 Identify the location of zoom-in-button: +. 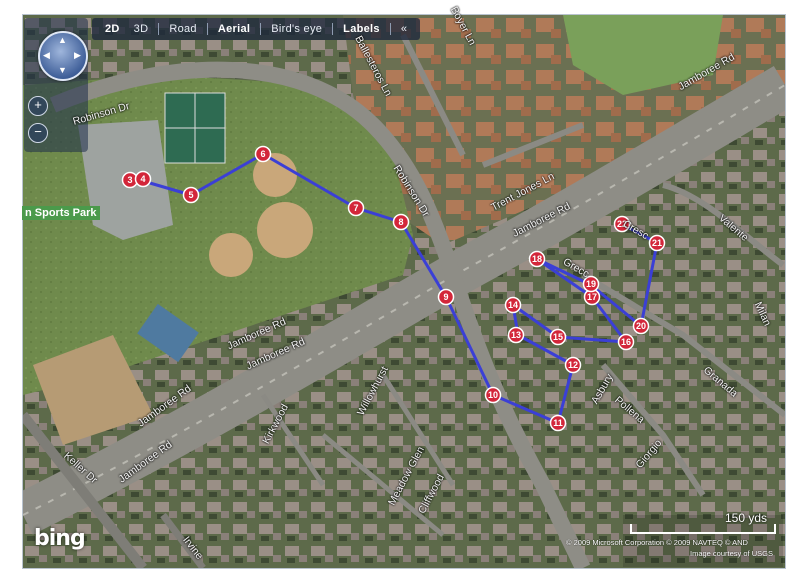
(38, 106).